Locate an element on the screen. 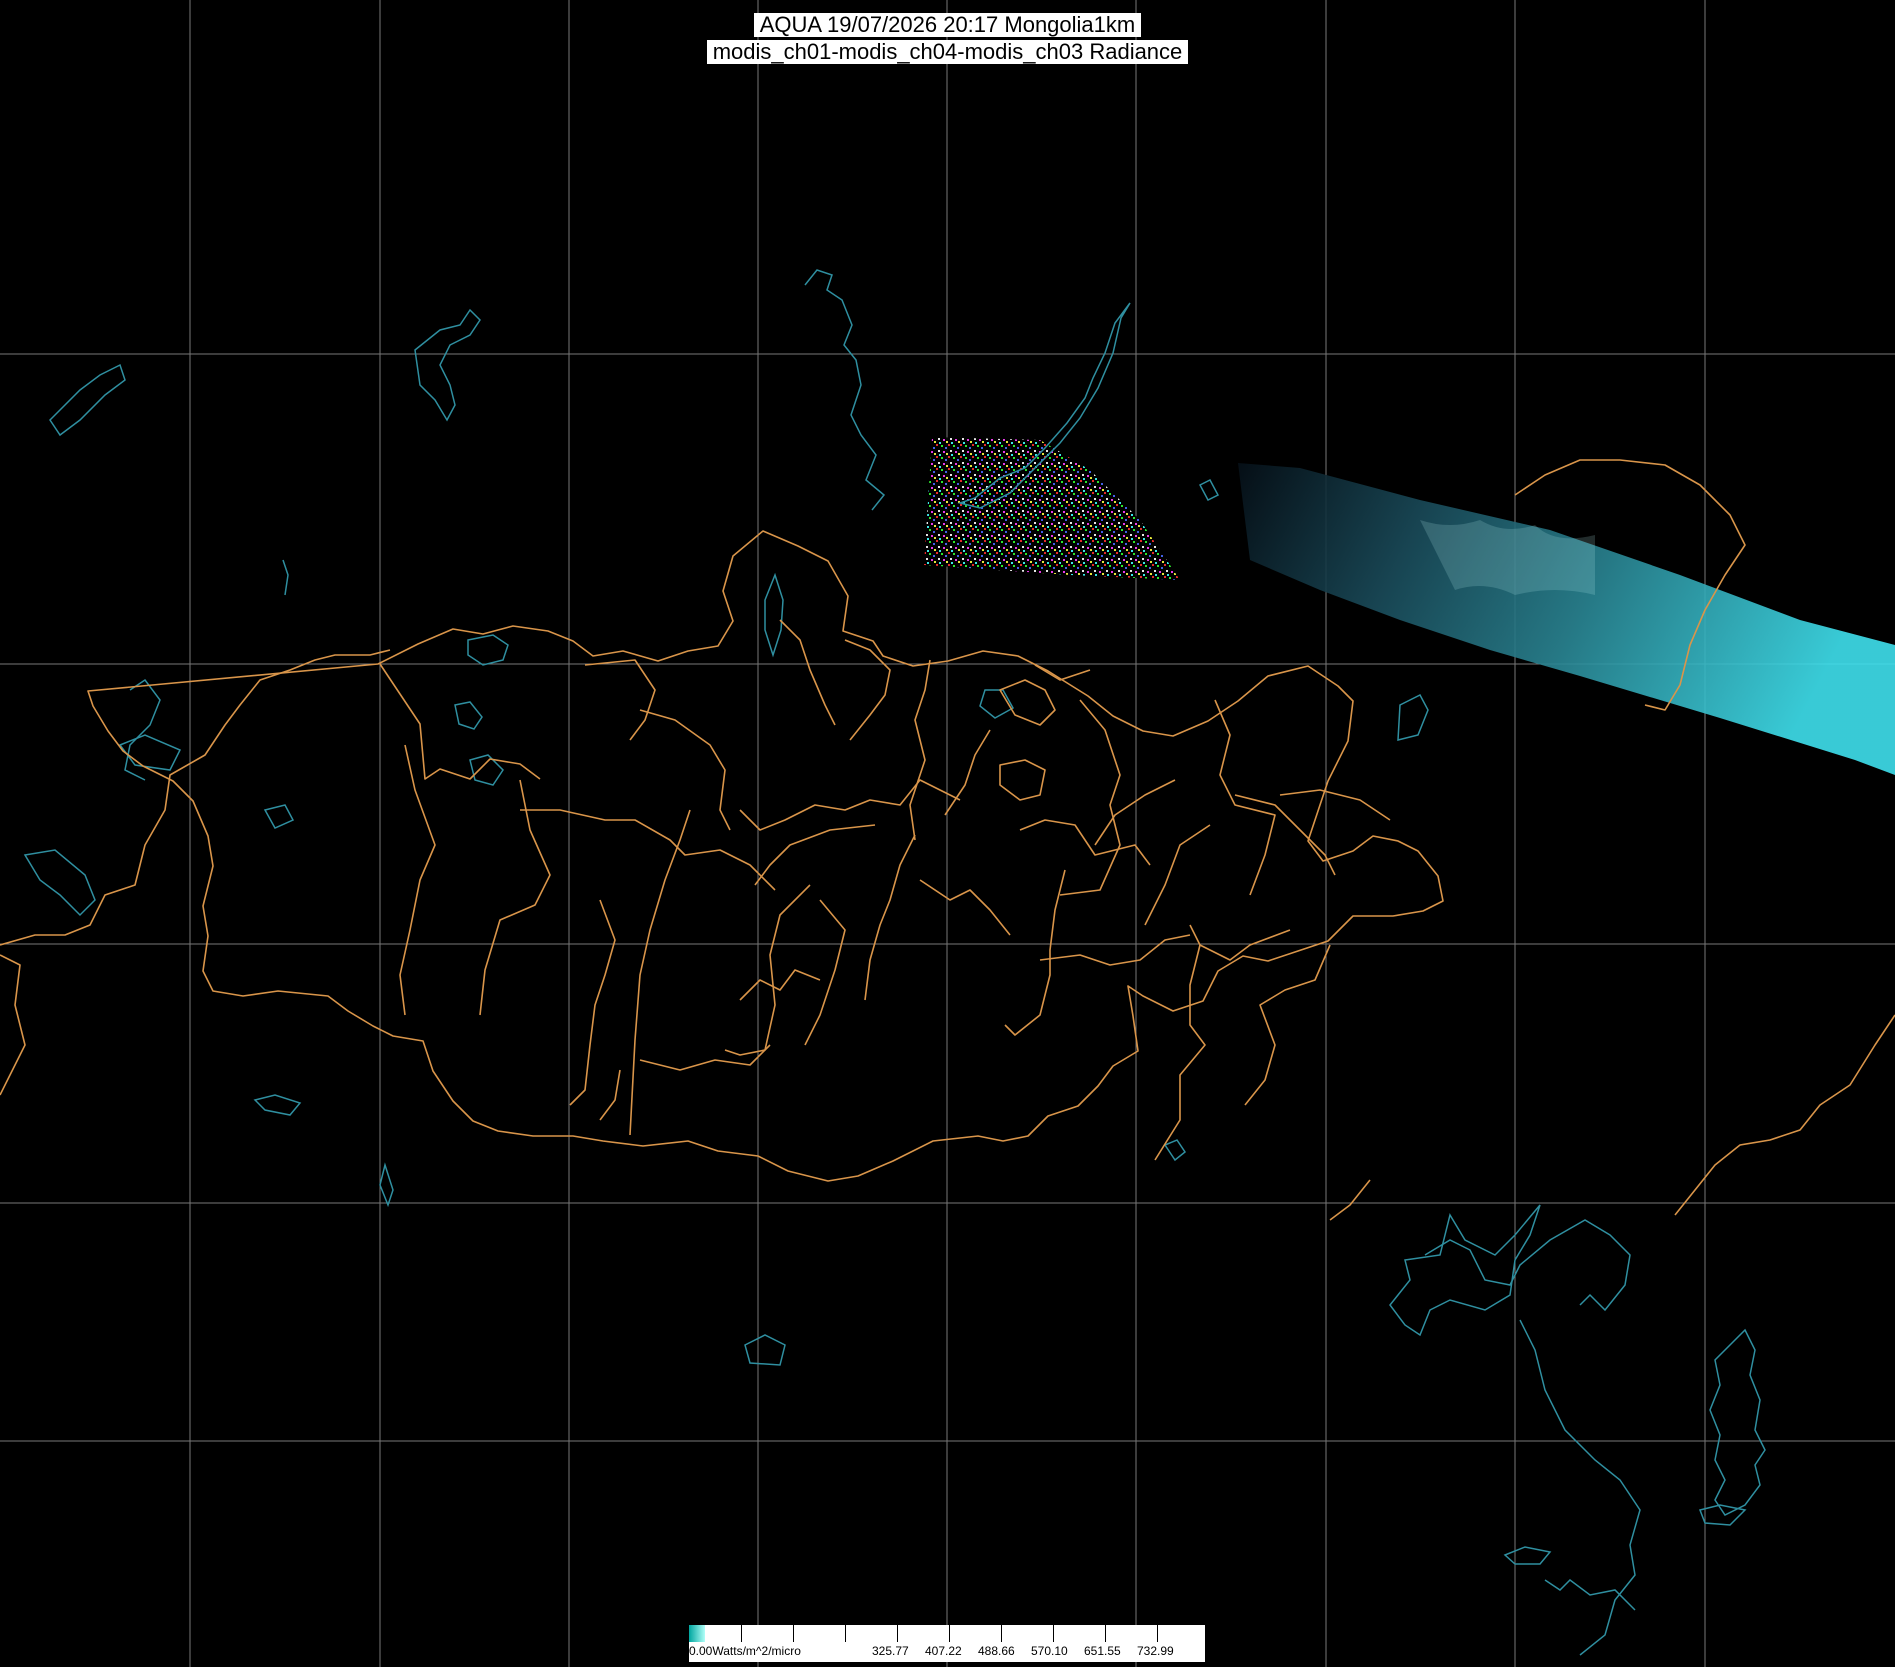 The image size is (1895, 1667). bohai-coast is located at coordinates (1527, 1265).